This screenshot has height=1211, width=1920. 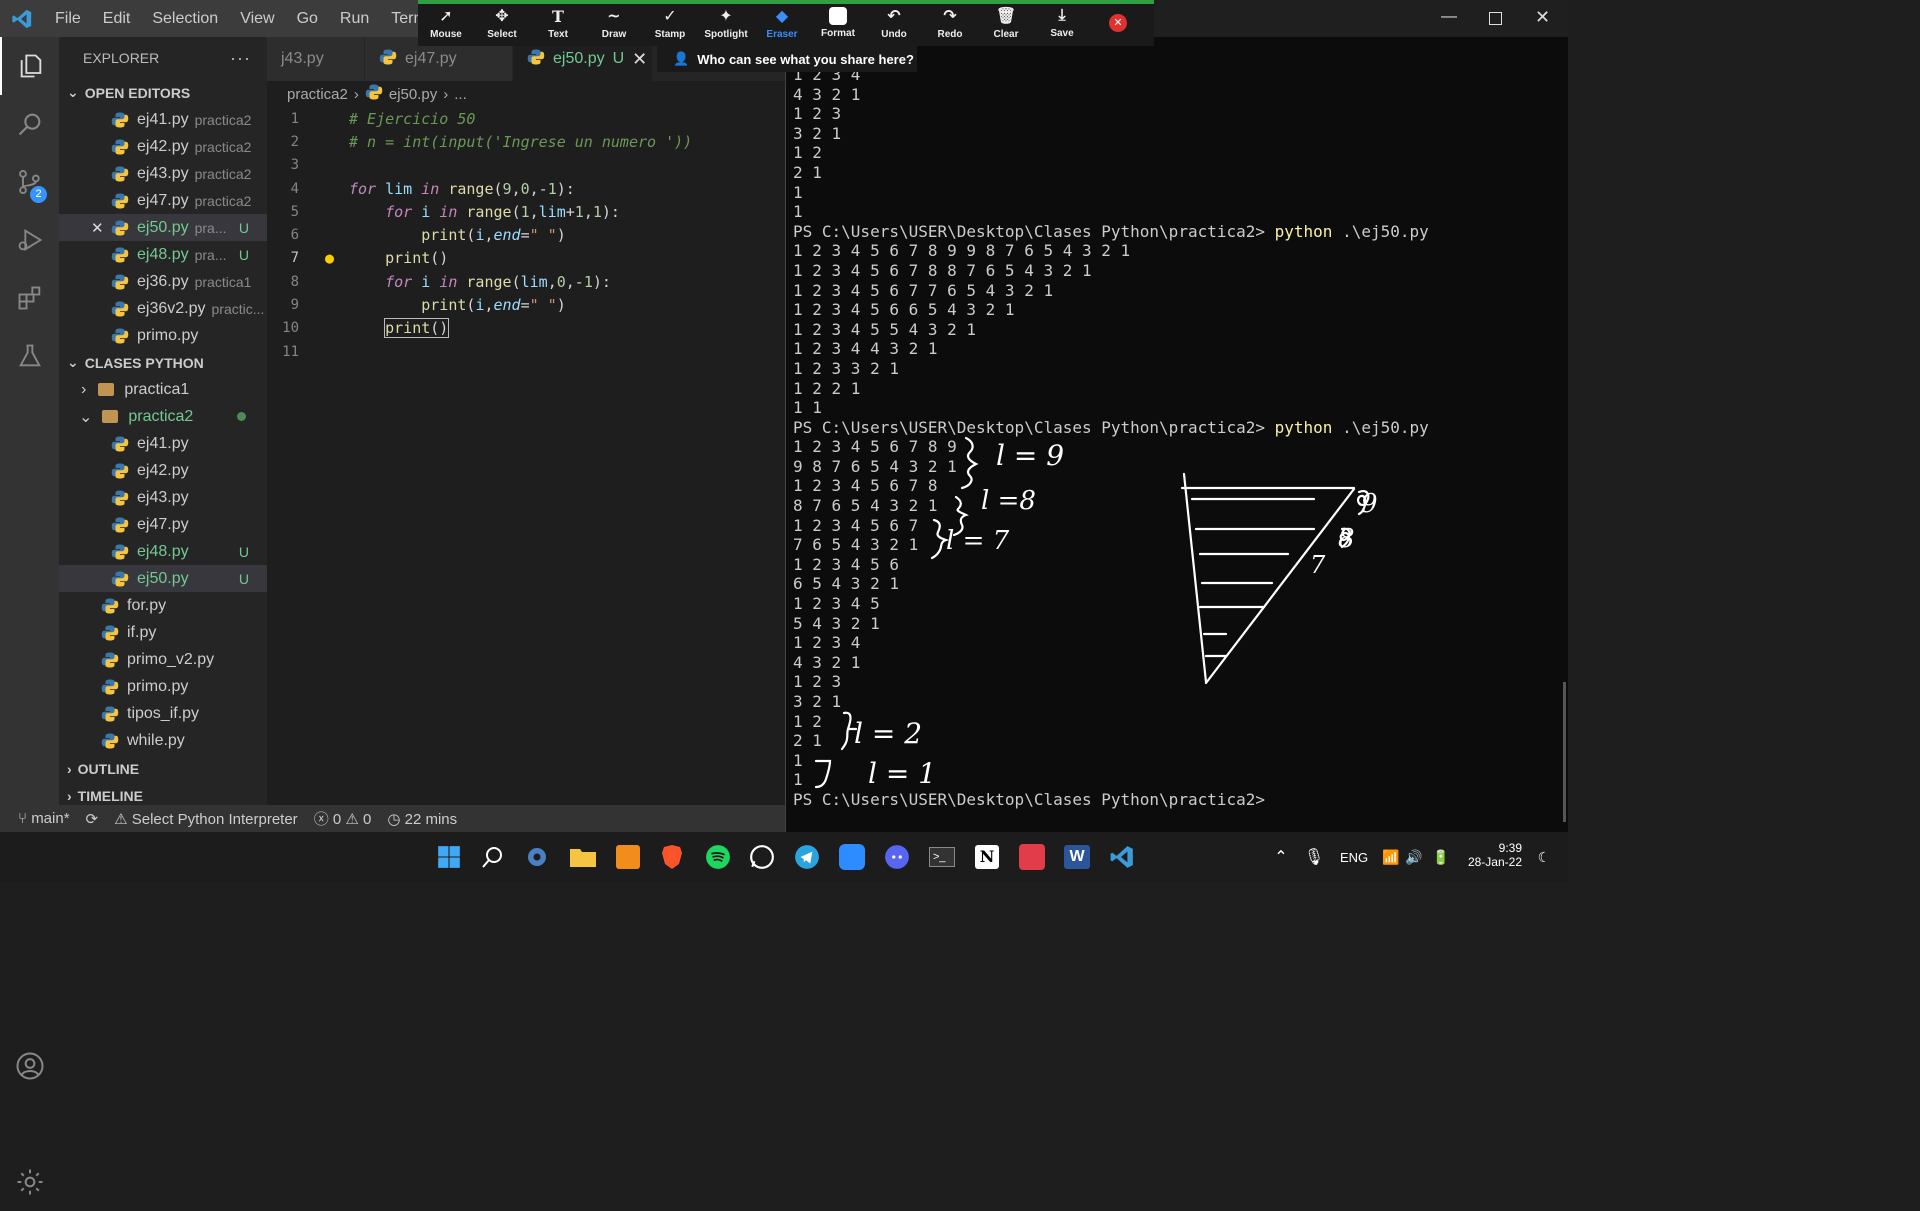 I want to click on folder-practica1: › practica1, so click(x=163, y=389).